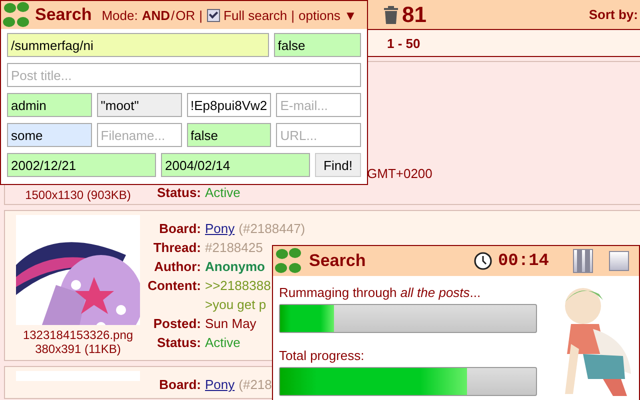 The width and height of the screenshot is (640, 400). What do you see at coordinates (230, 323) in the screenshot?
I see `field-value: Sun May` at bounding box center [230, 323].